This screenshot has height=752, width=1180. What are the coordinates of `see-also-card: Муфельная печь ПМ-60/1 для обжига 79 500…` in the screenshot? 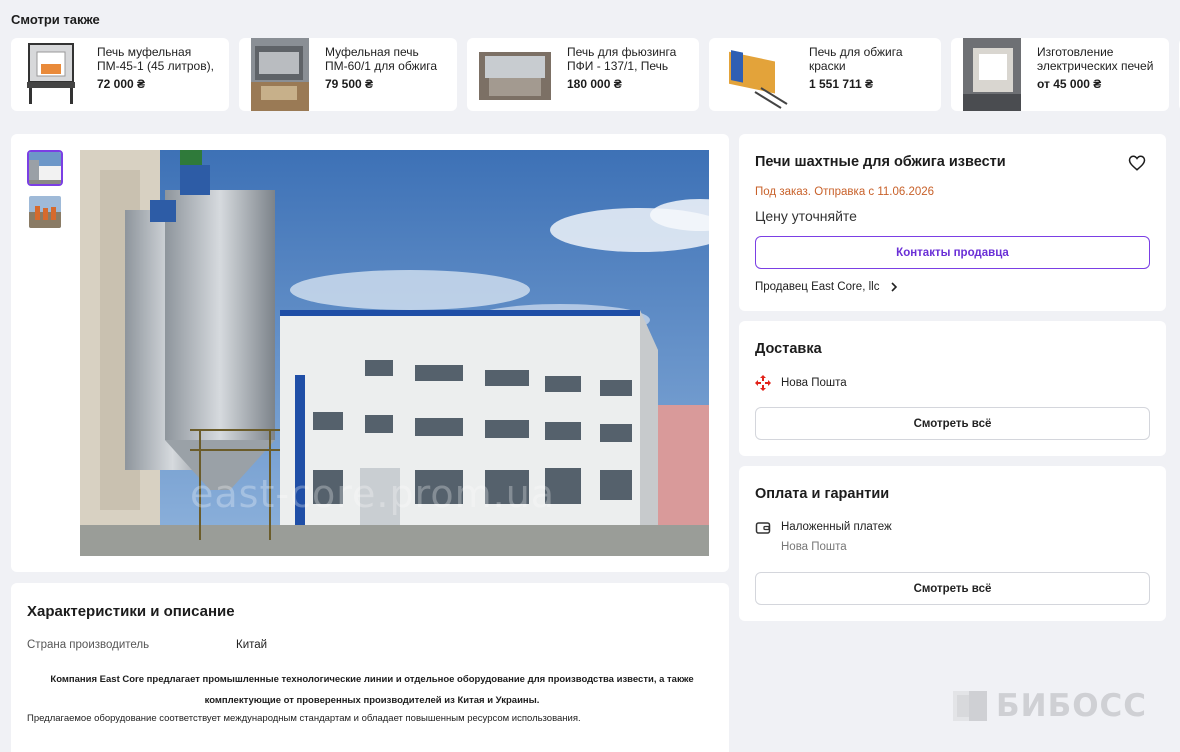 It's located at (348, 74).